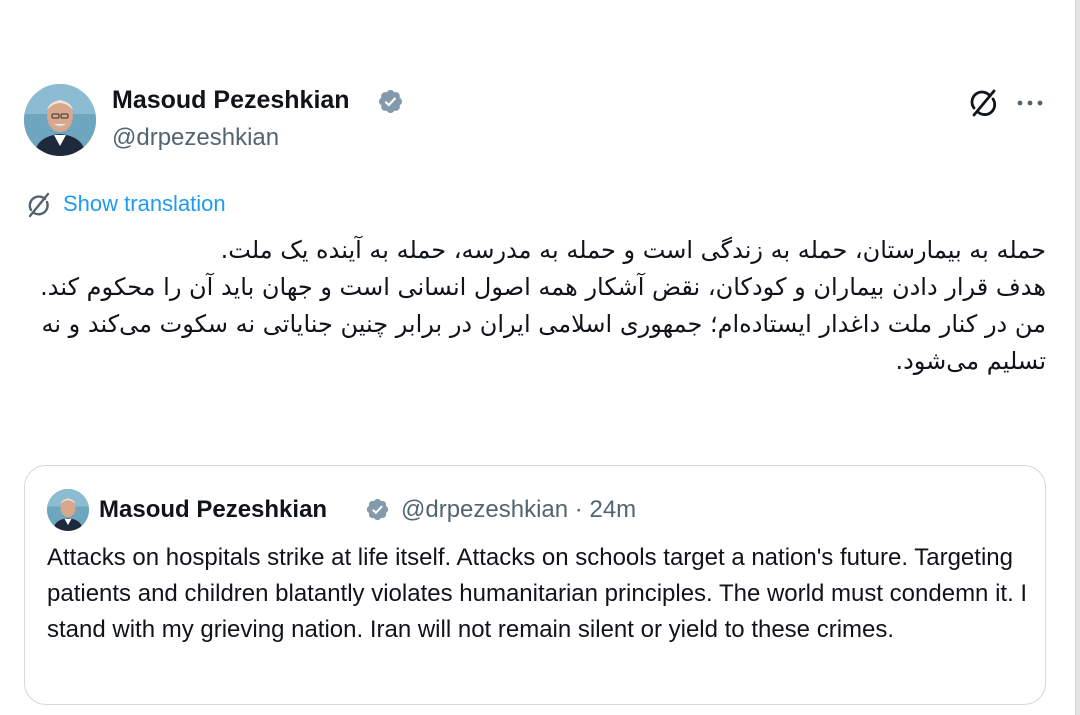 This screenshot has width=1080, height=715. I want to click on grok-icon, so click(983, 103).